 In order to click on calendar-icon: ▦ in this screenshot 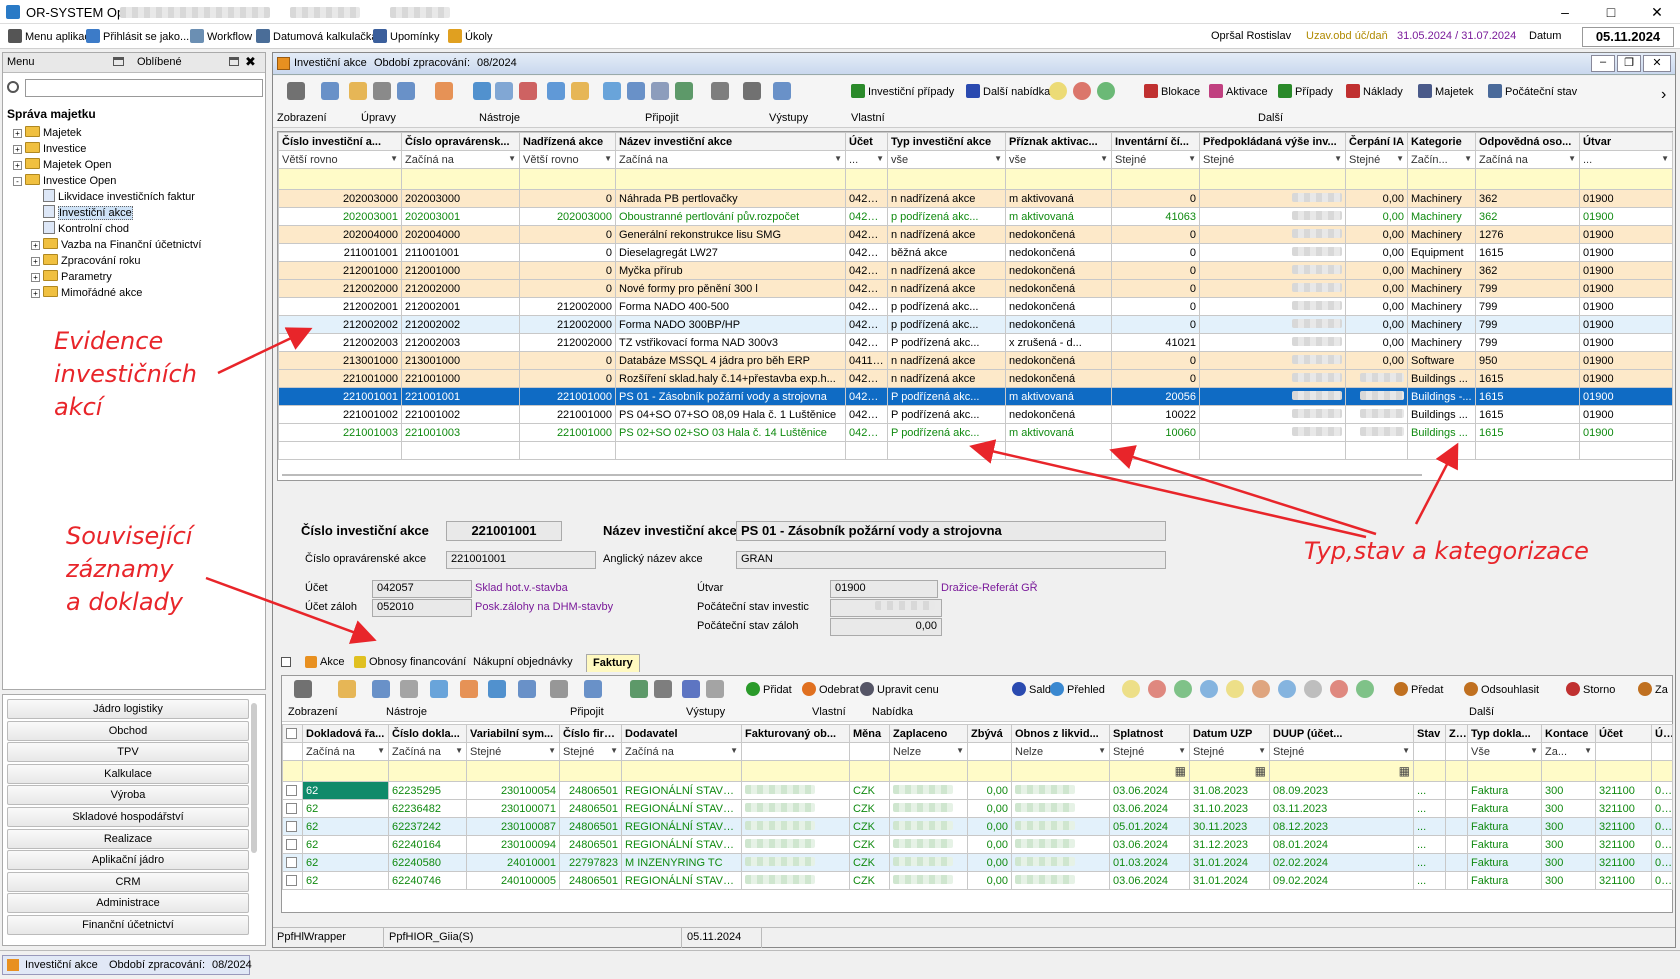, I will do `click(1404, 771)`.